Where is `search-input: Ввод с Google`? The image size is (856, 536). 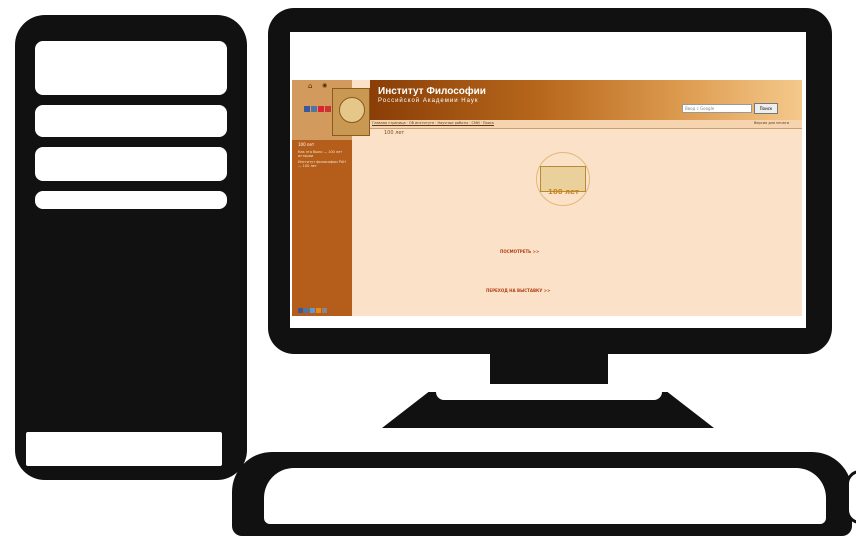
search-input: Ввод с Google is located at coordinates (717, 108).